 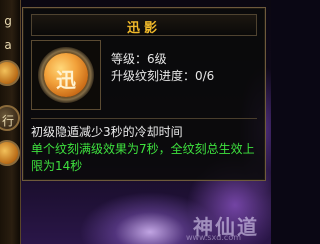 I want to click on skill-orb-icon: 迅, so click(x=66, y=75).